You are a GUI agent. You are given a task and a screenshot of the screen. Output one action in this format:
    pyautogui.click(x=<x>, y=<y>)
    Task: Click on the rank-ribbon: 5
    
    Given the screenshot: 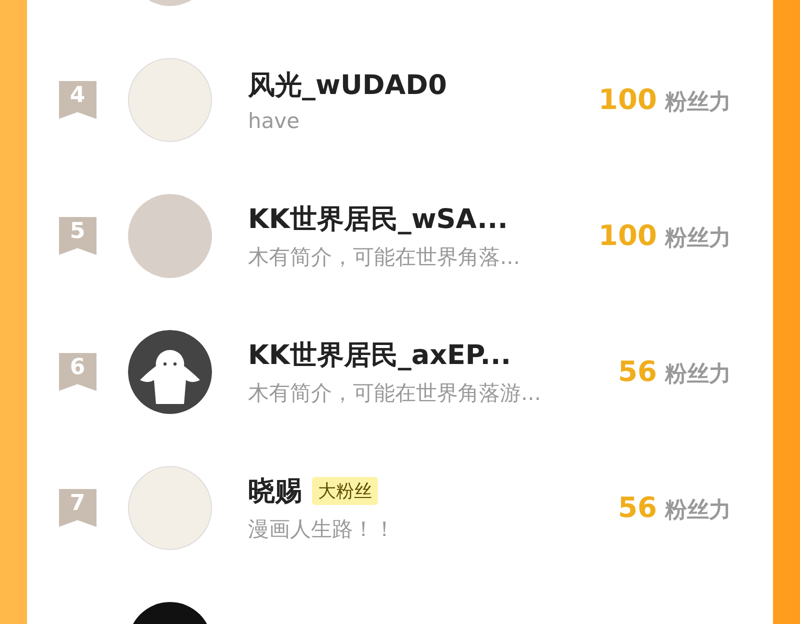 What is the action you would take?
    pyautogui.click(x=77, y=236)
    